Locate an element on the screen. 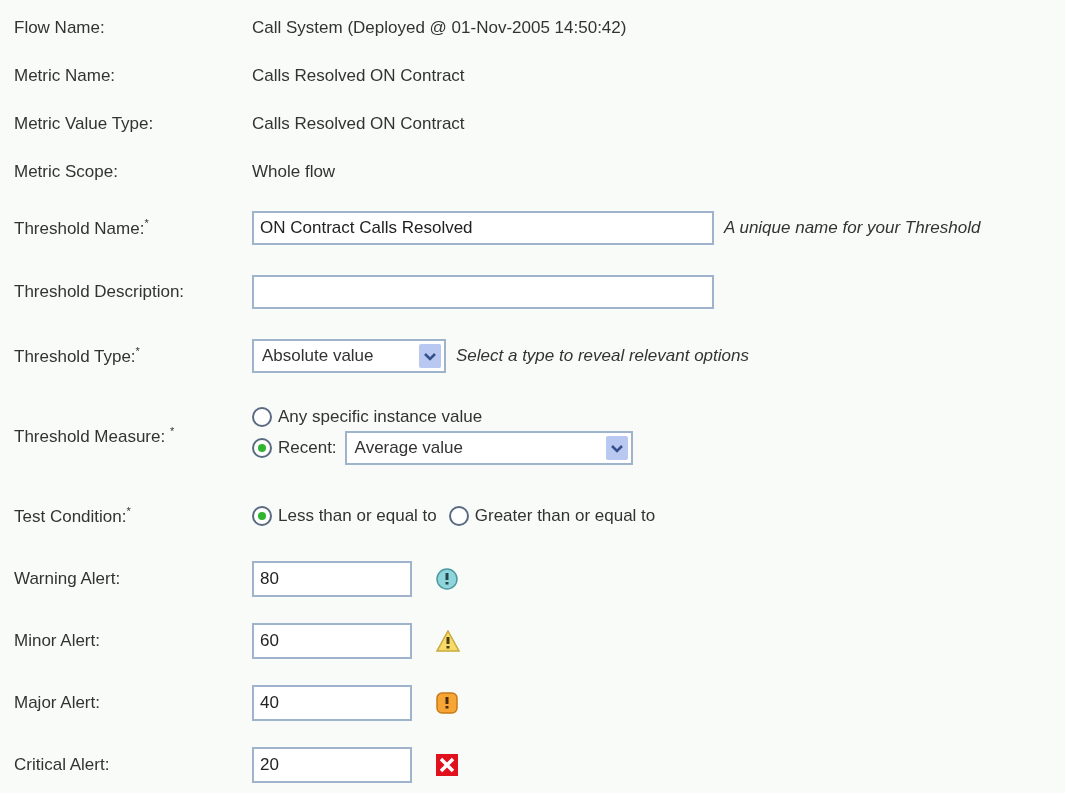  field-label: Critical Alert: is located at coordinates (62, 765).